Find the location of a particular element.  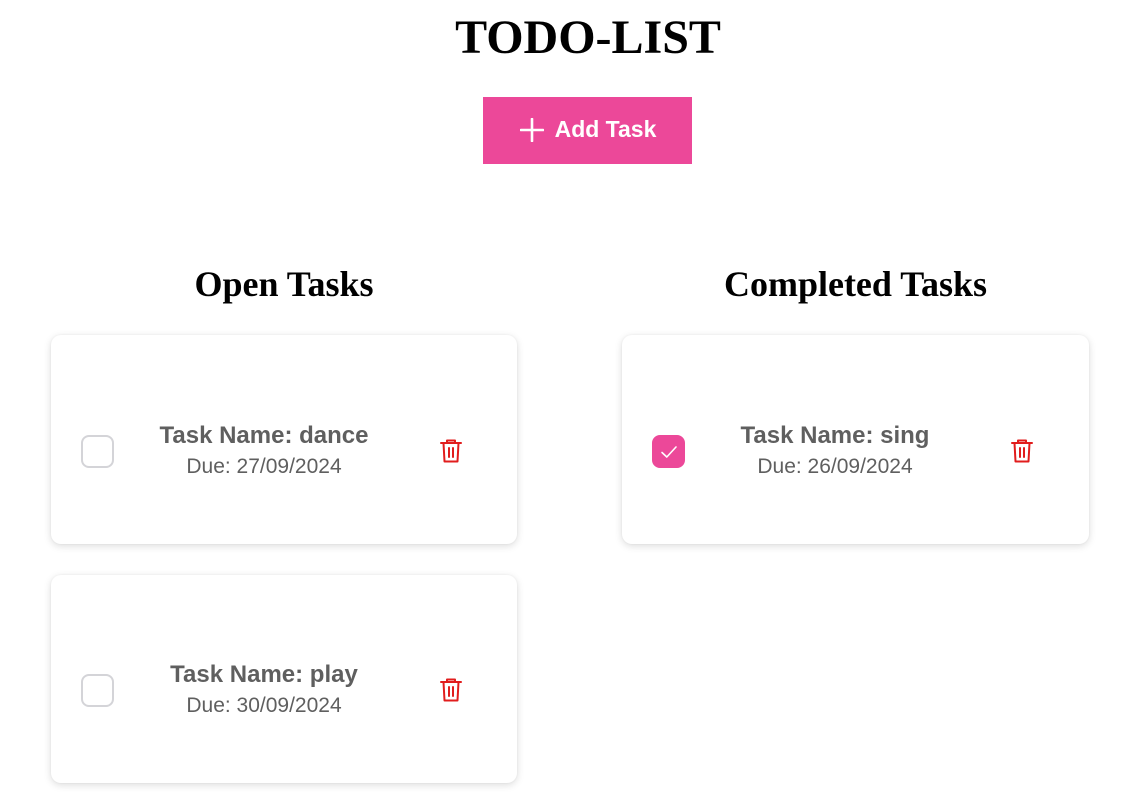

task-name: Task Name: sing is located at coordinates (835, 435).